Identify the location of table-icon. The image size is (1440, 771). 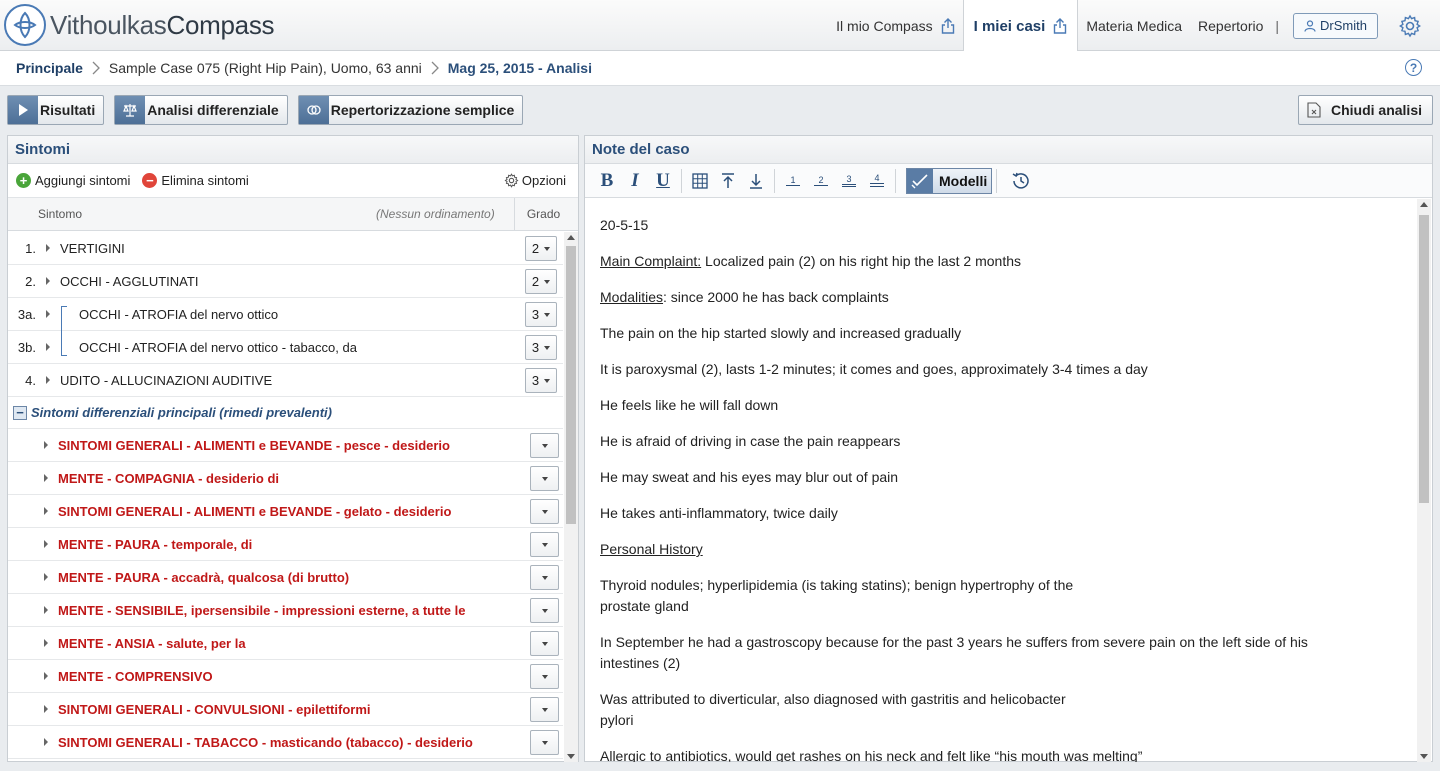
(700, 180).